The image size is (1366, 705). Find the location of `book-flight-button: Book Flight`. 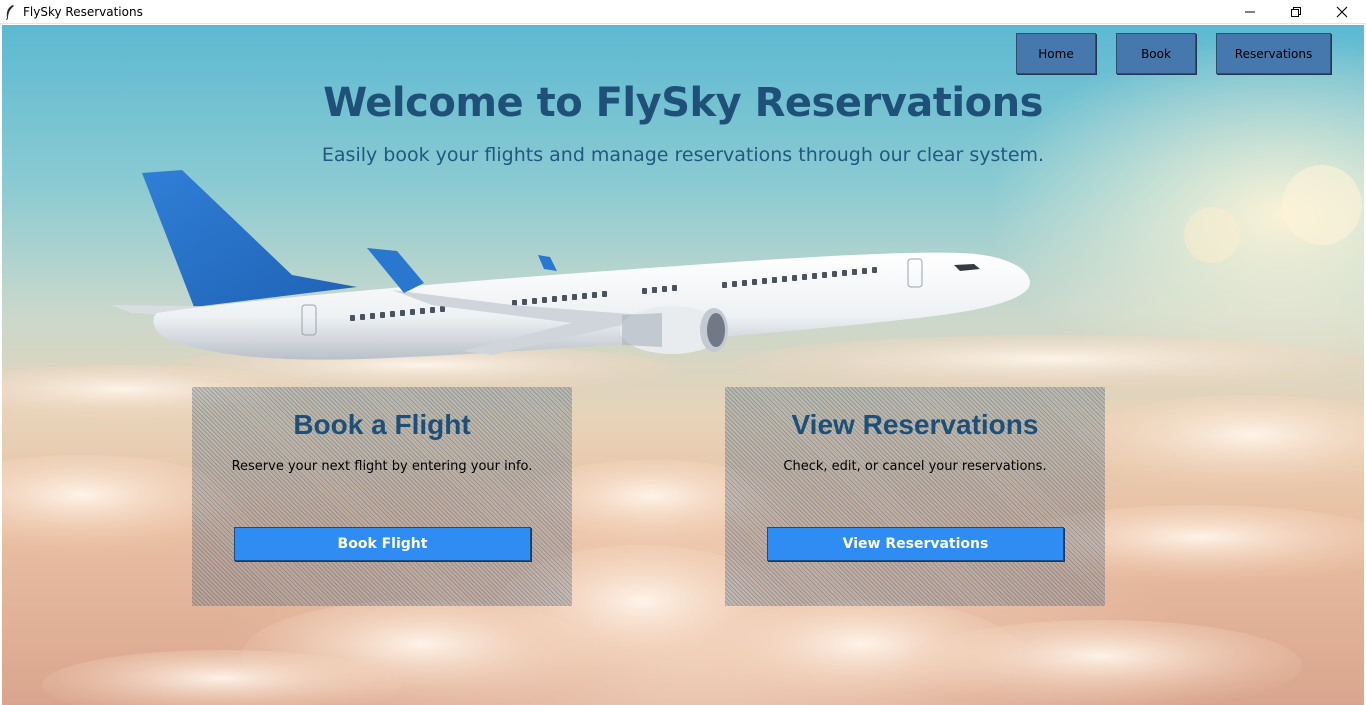

book-flight-button: Book Flight is located at coordinates (382, 544).